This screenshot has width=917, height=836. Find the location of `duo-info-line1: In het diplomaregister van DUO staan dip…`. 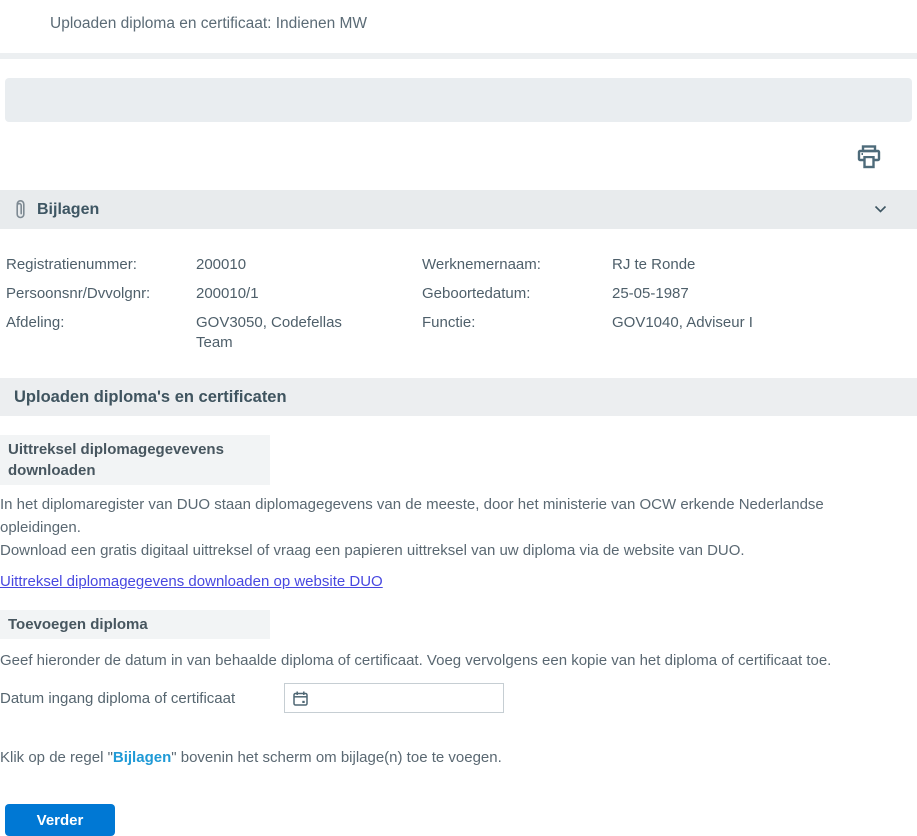

duo-info-line1: In het diplomaregister van DUO staan dip… is located at coordinates (412, 516).